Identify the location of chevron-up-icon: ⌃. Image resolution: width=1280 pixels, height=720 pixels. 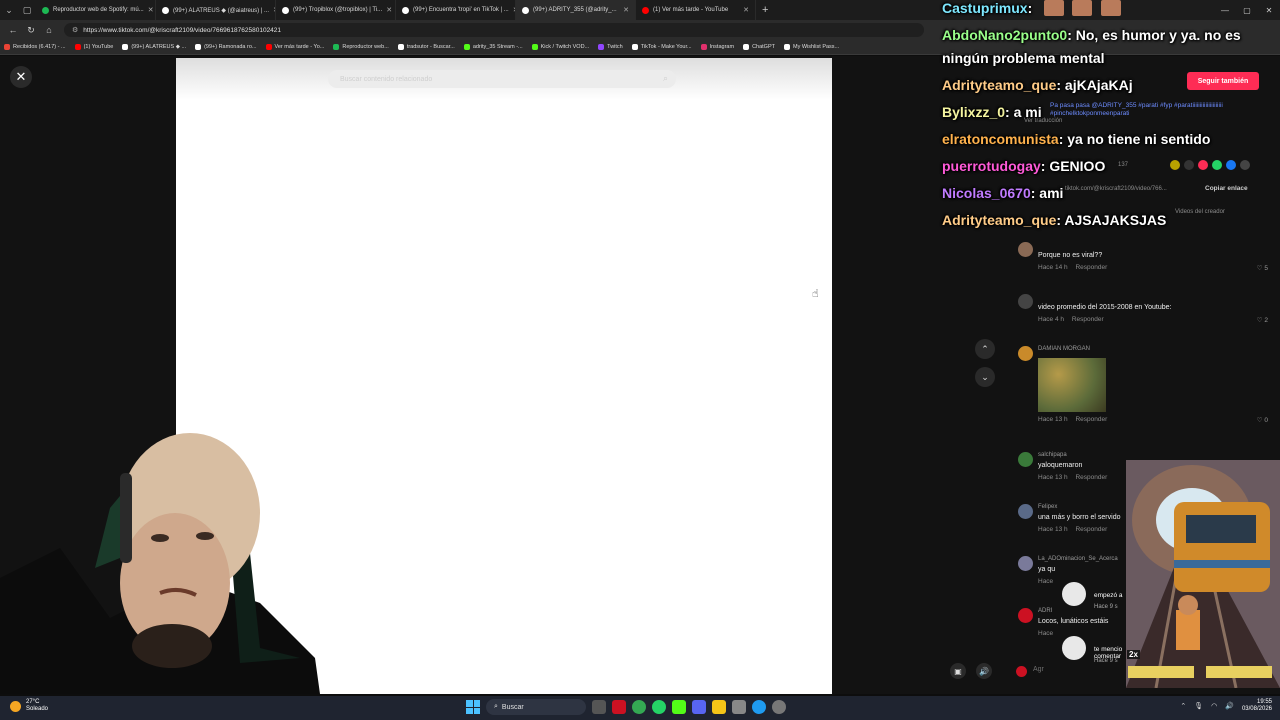
(1183, 706).